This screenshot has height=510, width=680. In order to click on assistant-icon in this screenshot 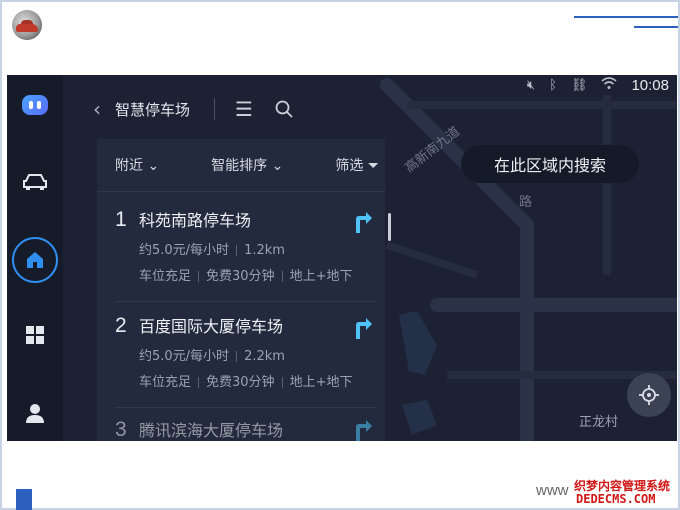, I will do `click(35, 105)`.